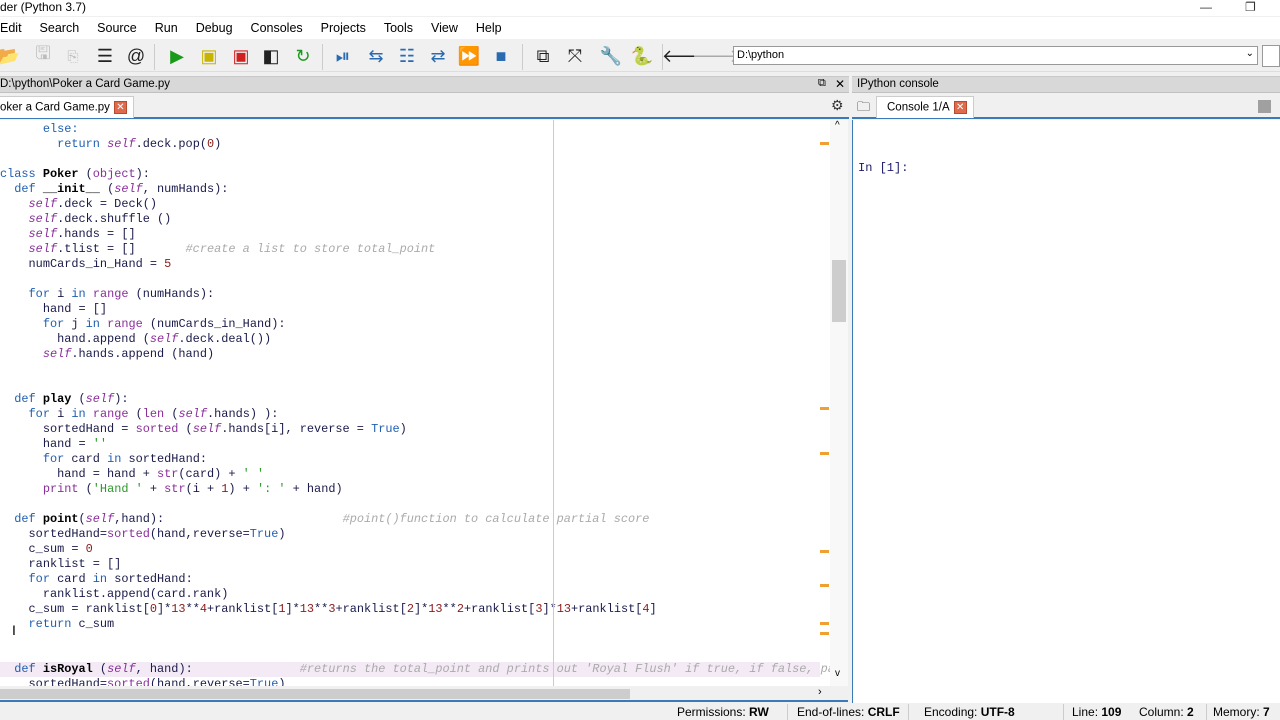  Describe the element at coordinates (166, 28) in the screenshot. I see `menu-run: Run` at that location.